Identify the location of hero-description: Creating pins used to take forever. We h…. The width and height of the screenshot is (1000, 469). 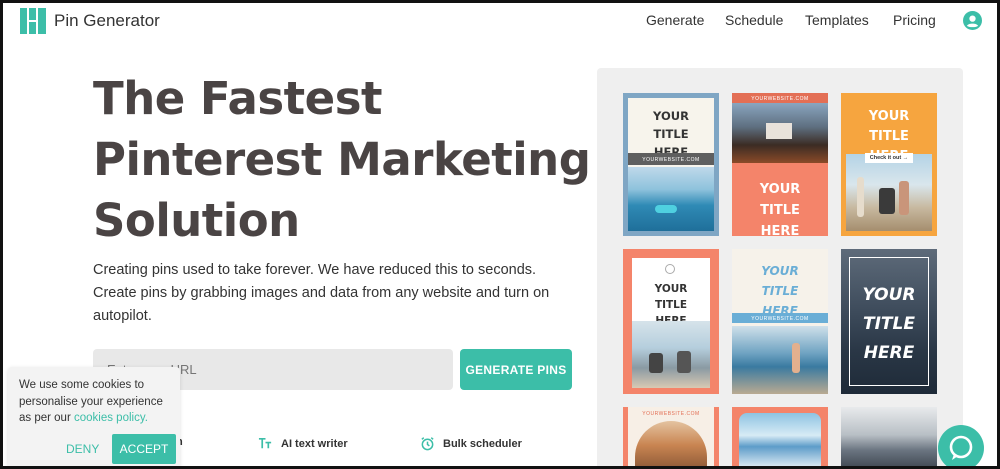
(321, 293).